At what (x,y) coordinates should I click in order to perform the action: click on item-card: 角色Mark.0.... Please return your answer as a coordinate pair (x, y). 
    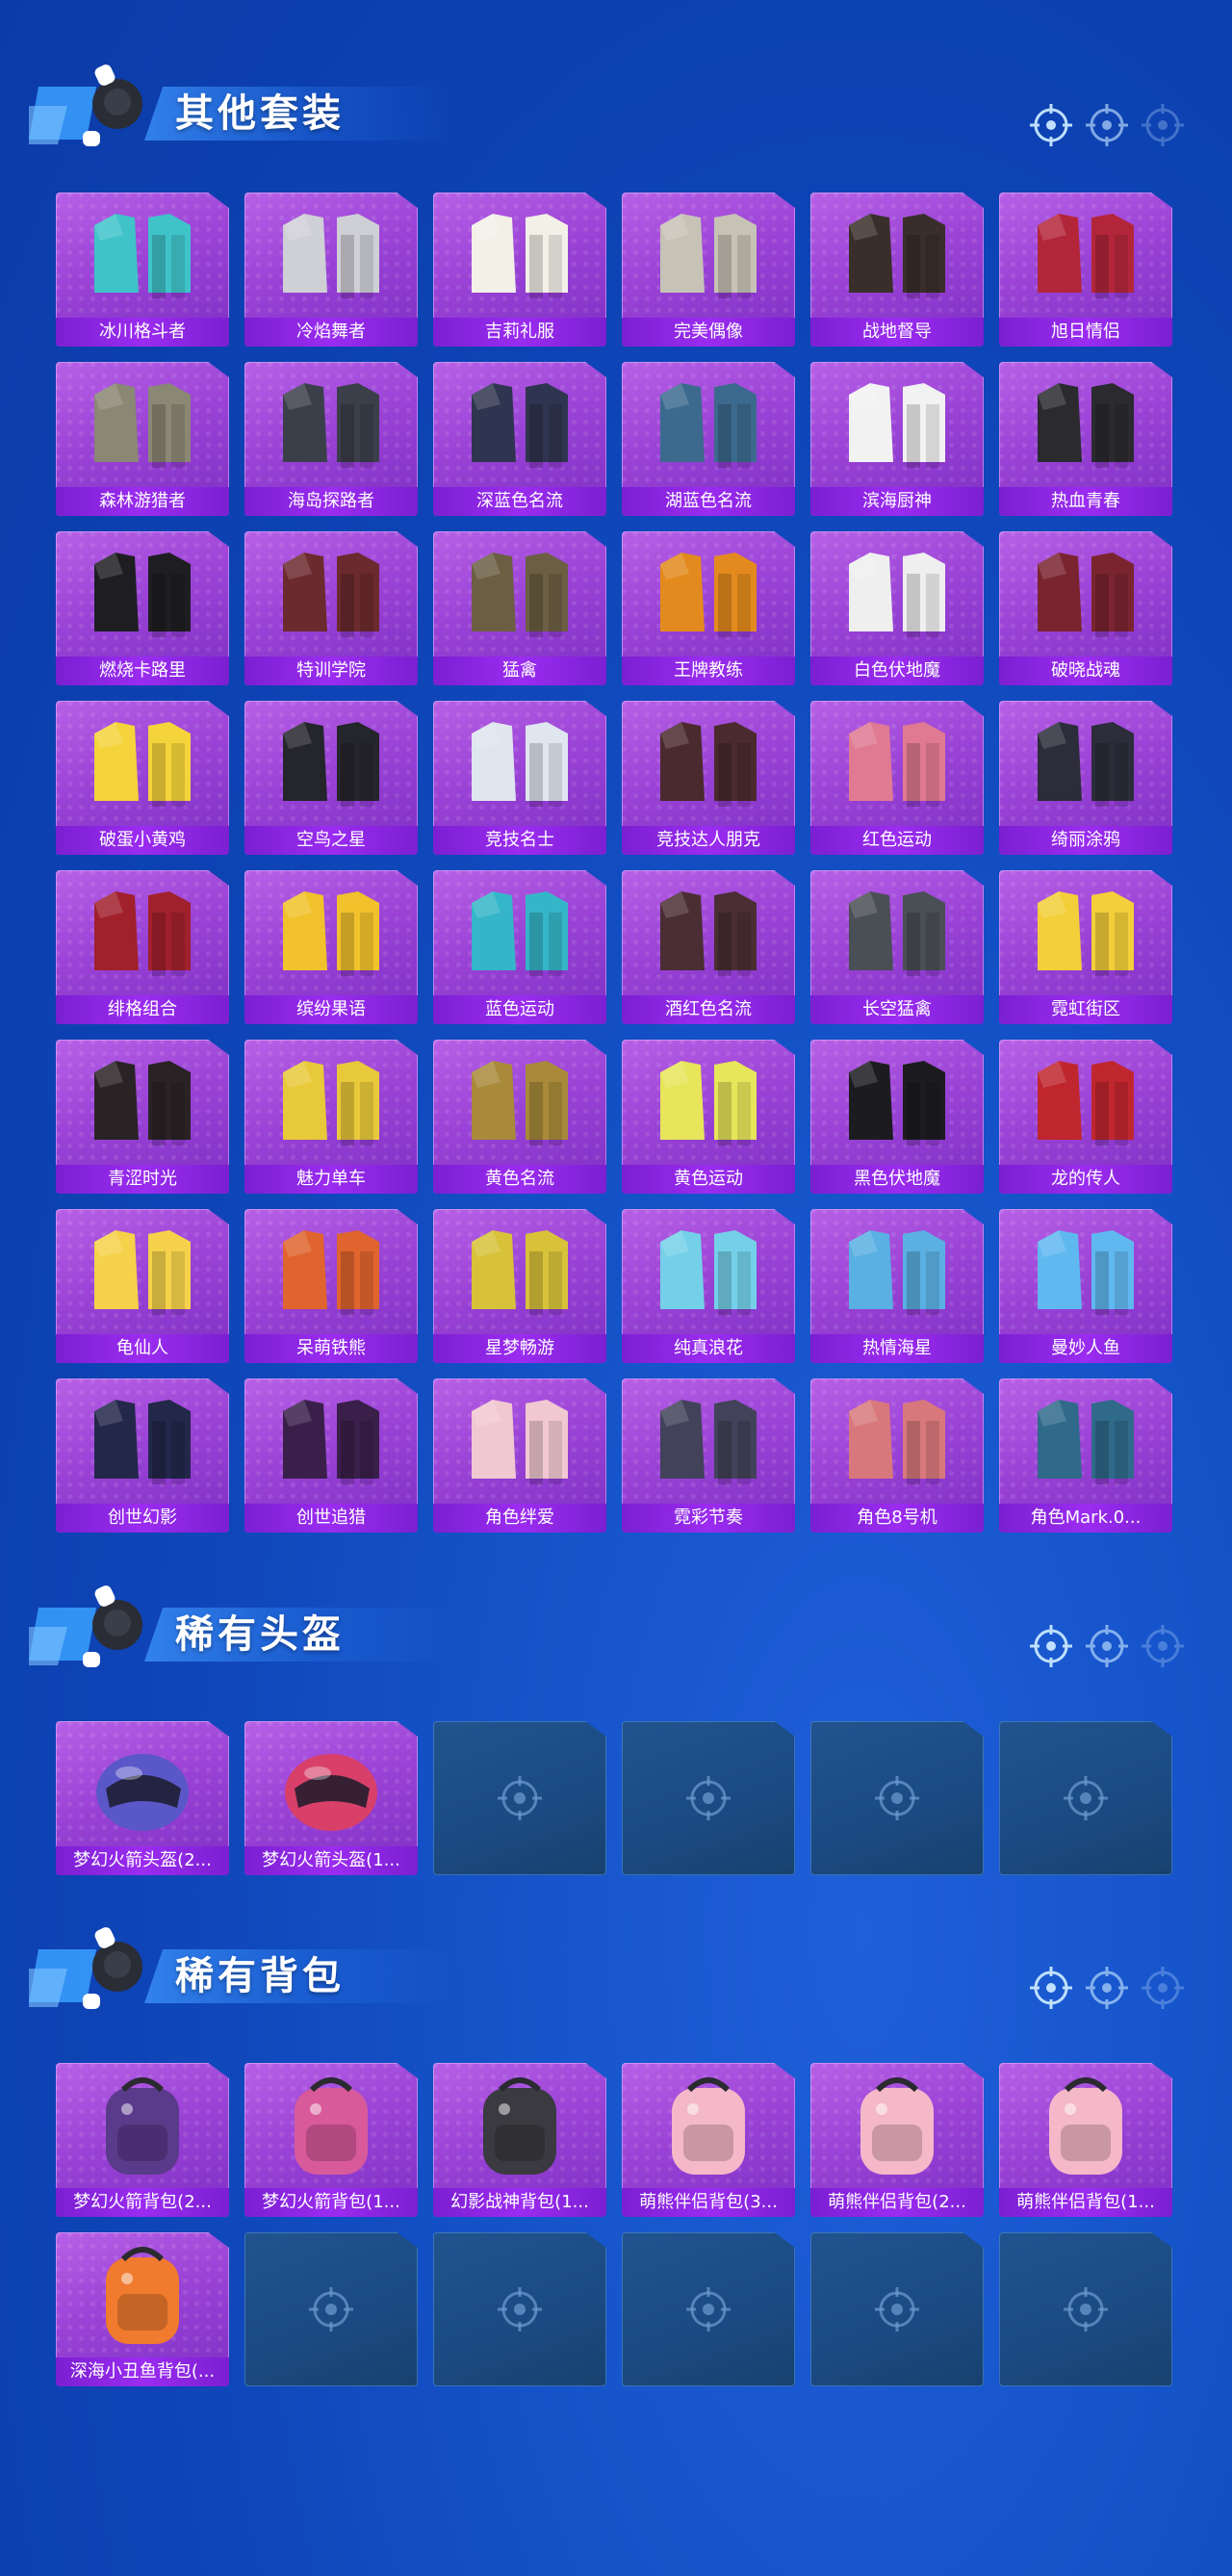
    Looking at the image, I should click on (1085, 1455).